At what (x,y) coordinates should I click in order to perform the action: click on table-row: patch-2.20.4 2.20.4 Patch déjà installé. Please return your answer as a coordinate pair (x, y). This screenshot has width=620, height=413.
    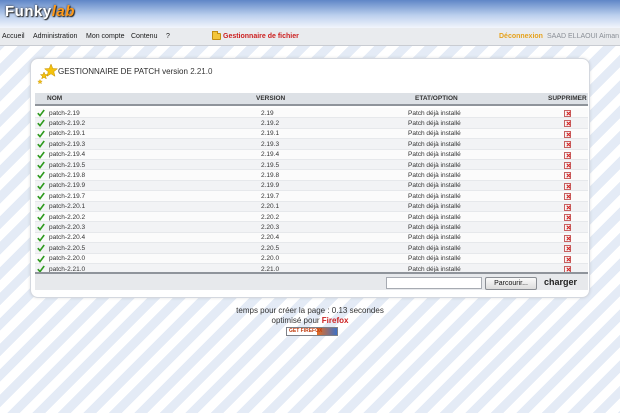
    Looking at the image, I should click on (311, 238).